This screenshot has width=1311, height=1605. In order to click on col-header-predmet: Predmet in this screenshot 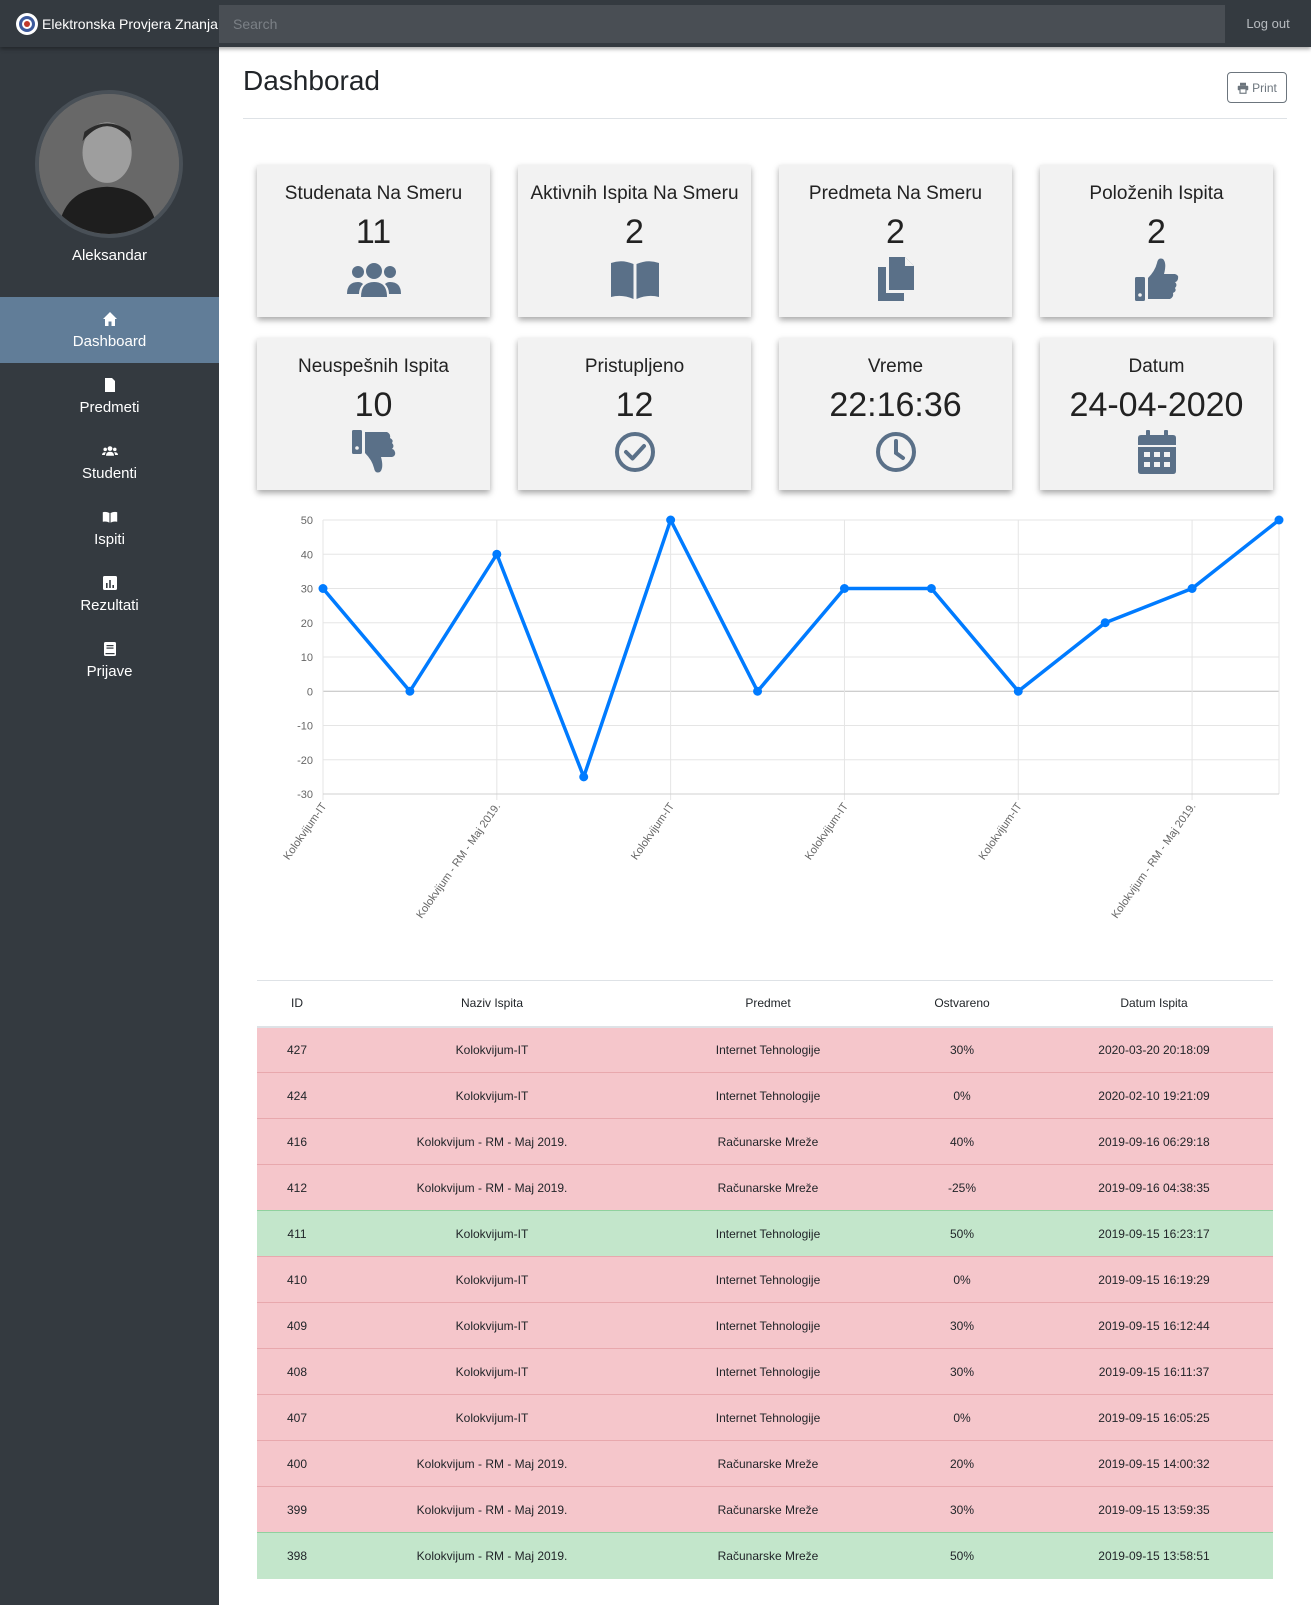, I will do `click(768, 1004)`.